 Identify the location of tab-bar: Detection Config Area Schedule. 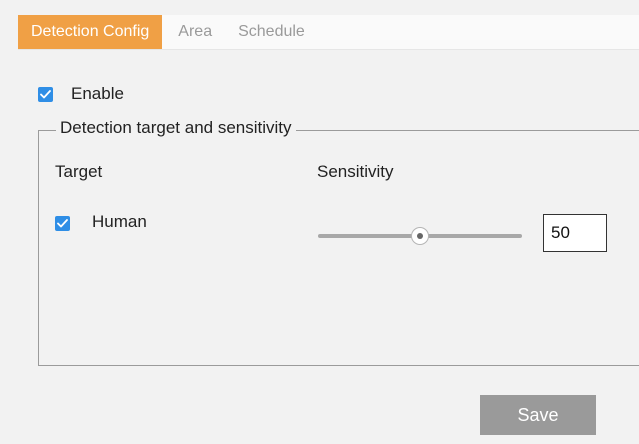
(328, 32).